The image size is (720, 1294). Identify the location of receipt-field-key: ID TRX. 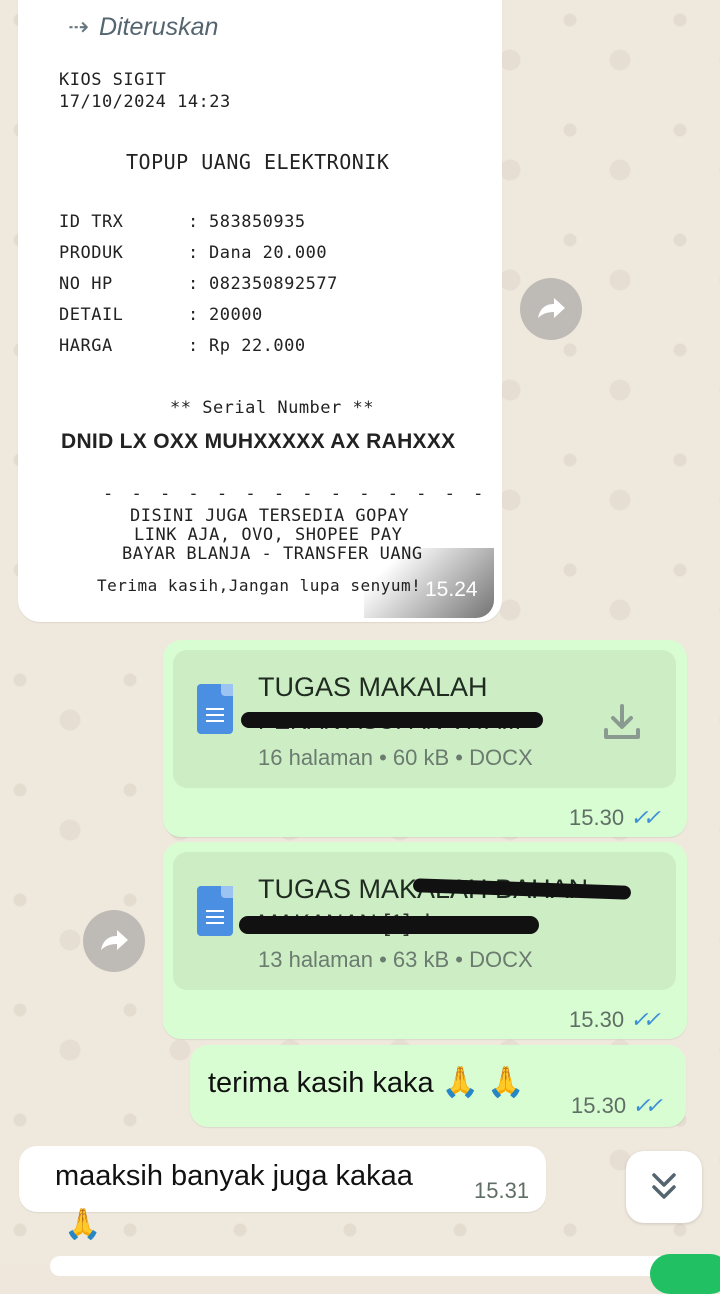
(91, 222).